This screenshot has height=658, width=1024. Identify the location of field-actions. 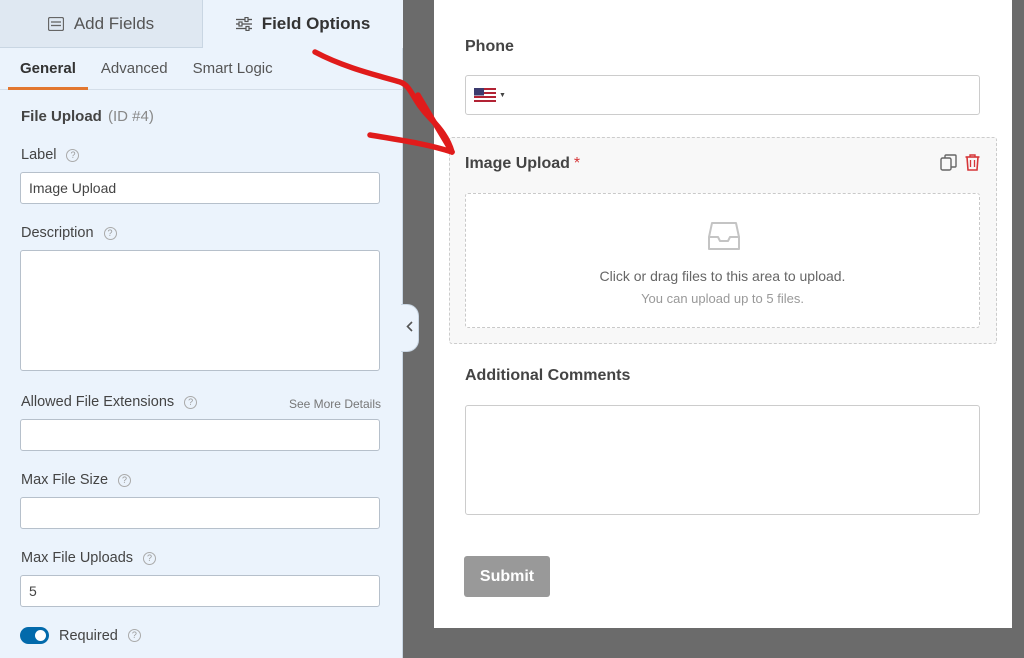
(960, 165).